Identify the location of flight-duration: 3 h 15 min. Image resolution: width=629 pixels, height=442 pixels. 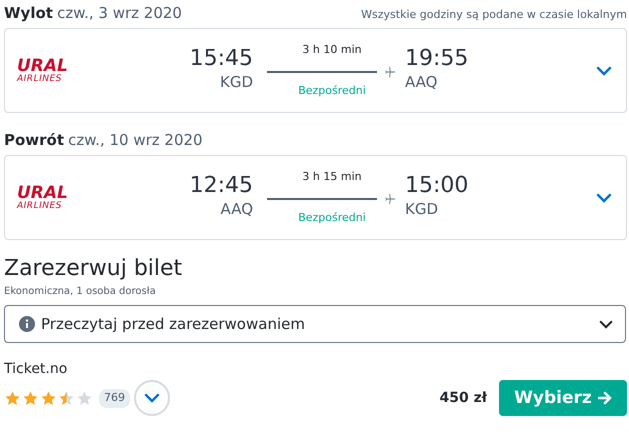
(332, 177).